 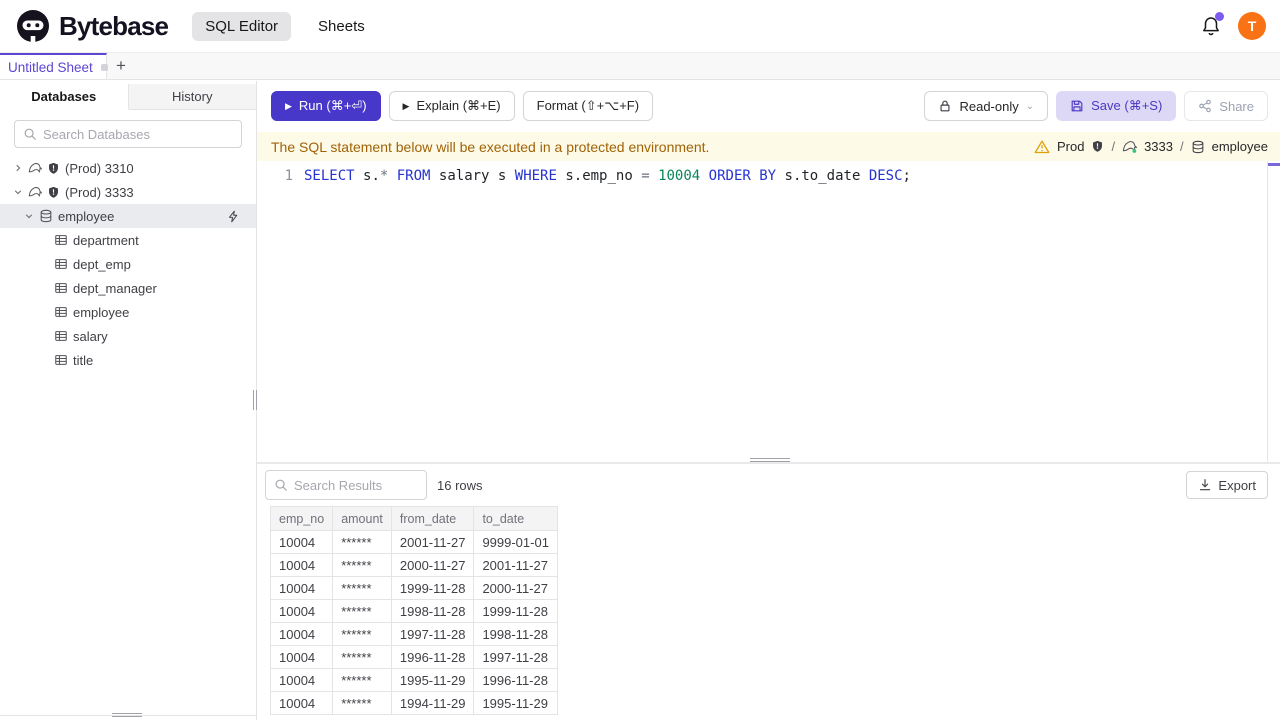 I want to click on table-row: 10004 ****** 1994-11-29 1995-11-29, so click(x=413, y=703).